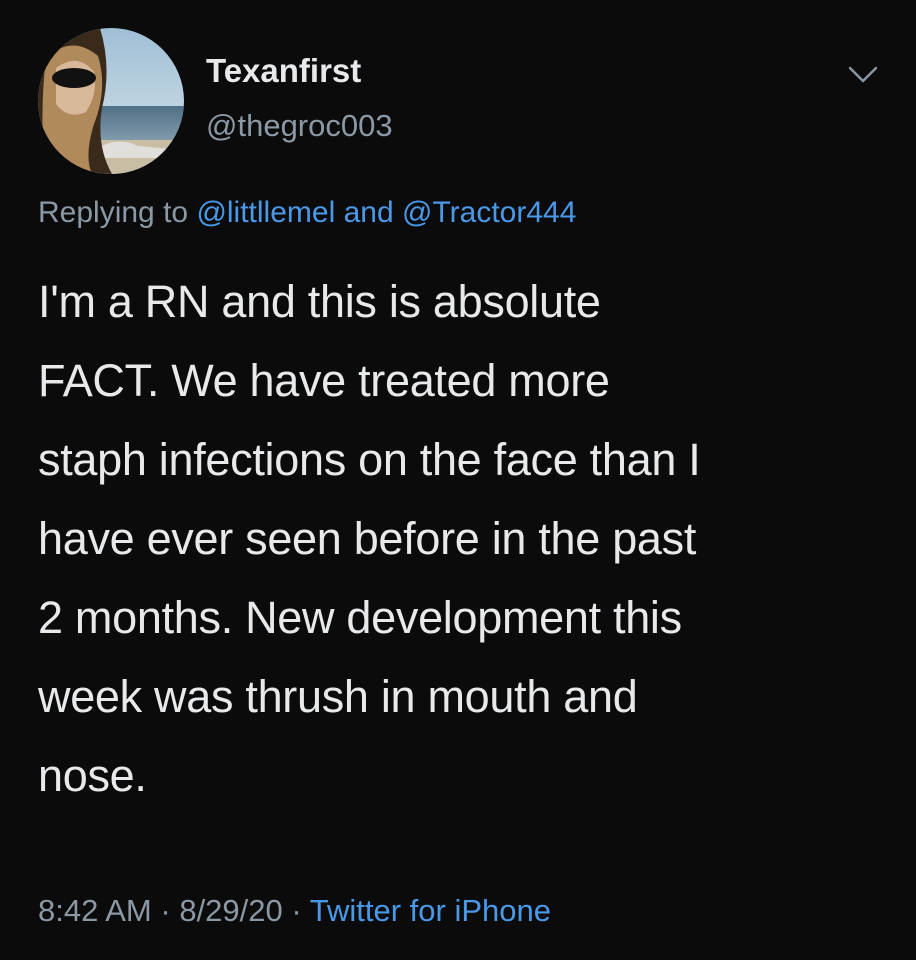  I want to click on replying-to: Replying to @littllemel and @Tractor444, so click(307, 213).